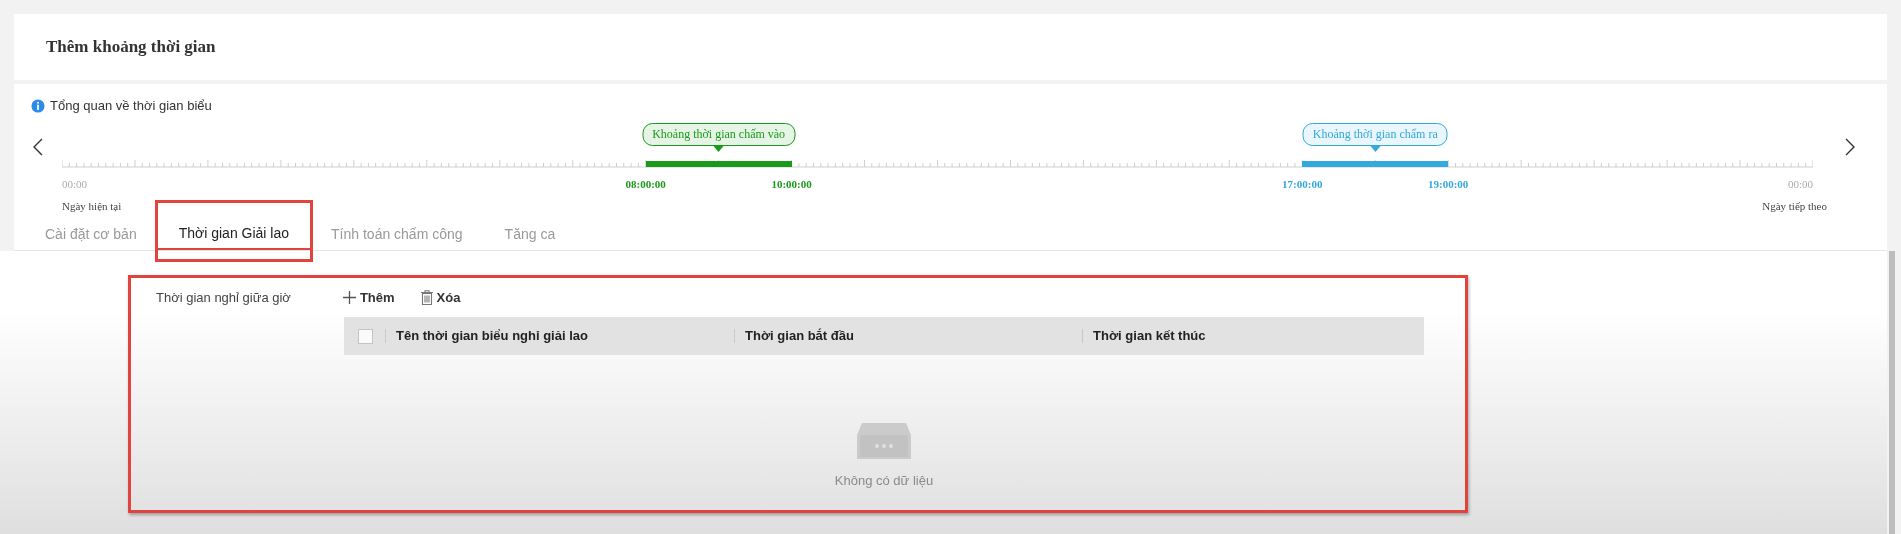  Describe the element at coordinates (645, 184) in the screenshot. I see `time-label: 08:00:00` at that location.